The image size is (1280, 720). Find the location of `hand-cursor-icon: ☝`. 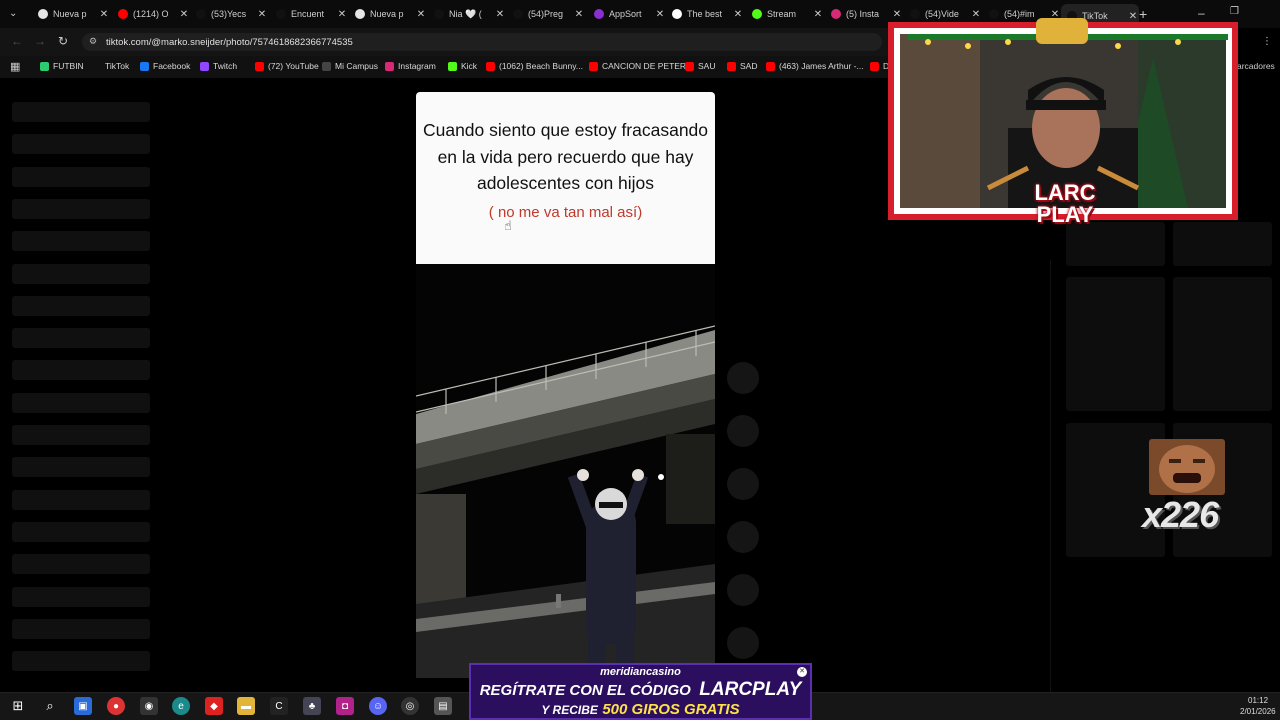

hand-cursor-icon: ☝ is located at coordinates (508, 225).